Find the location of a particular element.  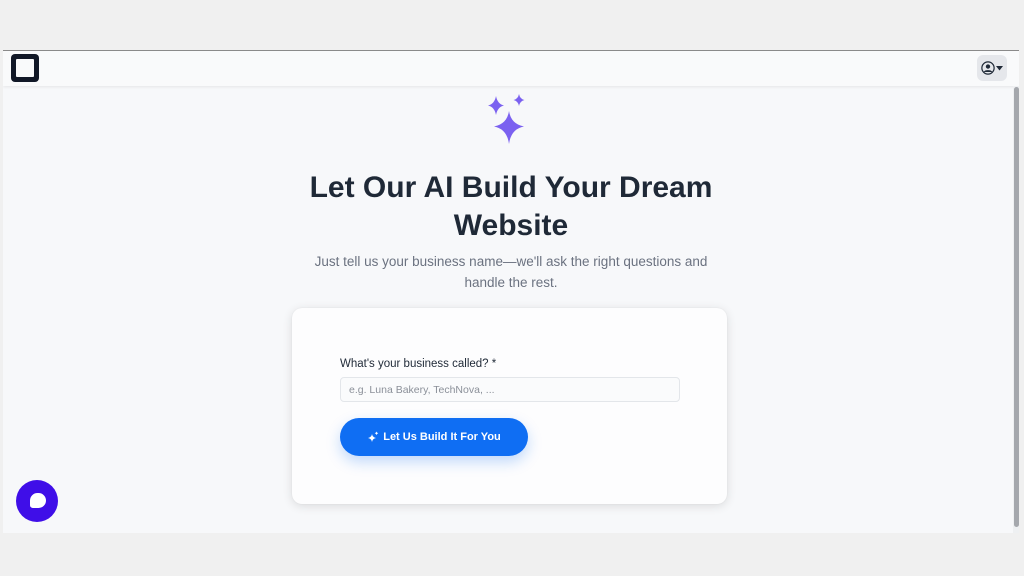

build-website-button-label: Let Us Build It For You is located at coordinates (442, 437).